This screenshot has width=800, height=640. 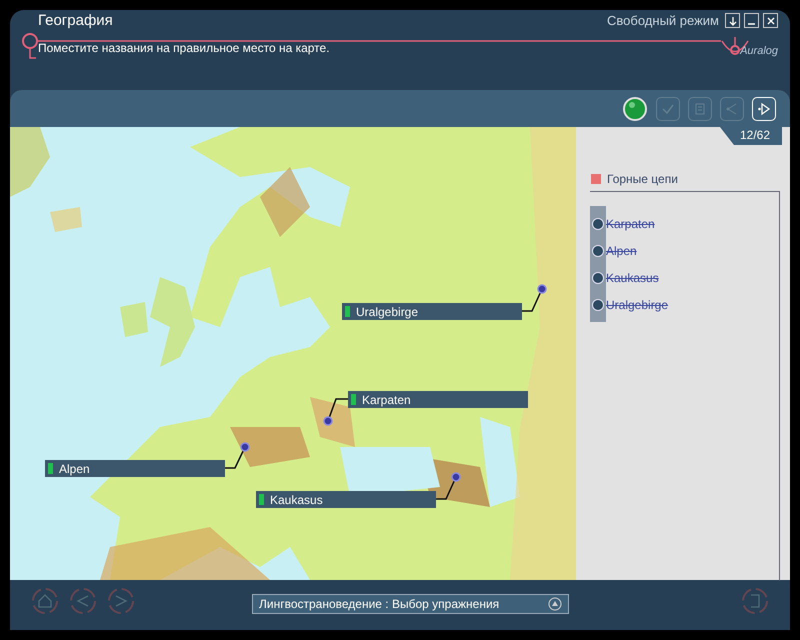 I want to click on mode-label: Свободный режим, so click(x=663, y=20).